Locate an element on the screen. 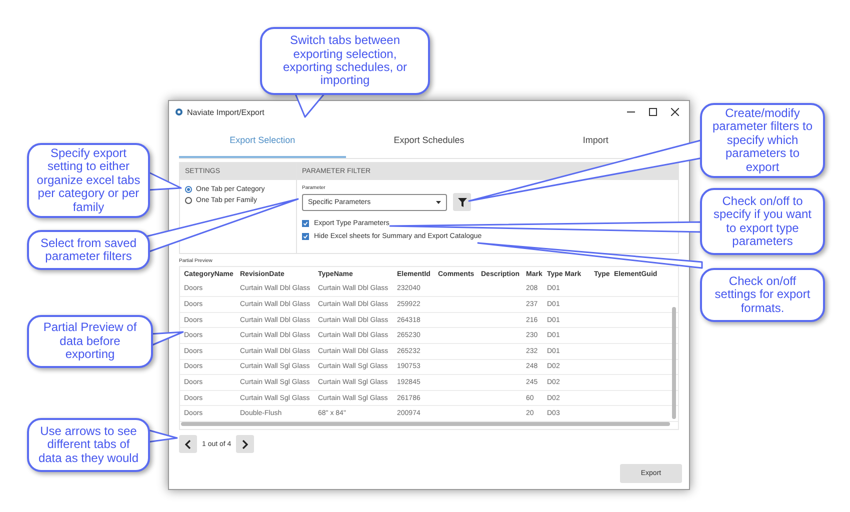 This screenshot has height=512, width=850. vertical-scrollbar is located at coordinates (674, 363).